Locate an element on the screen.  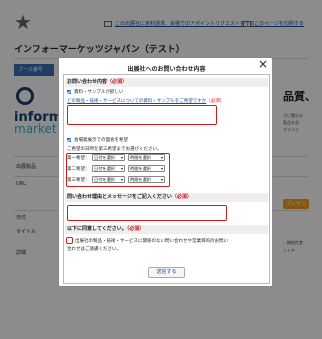
meeting-checkbox is located at coordinates (69, 140).